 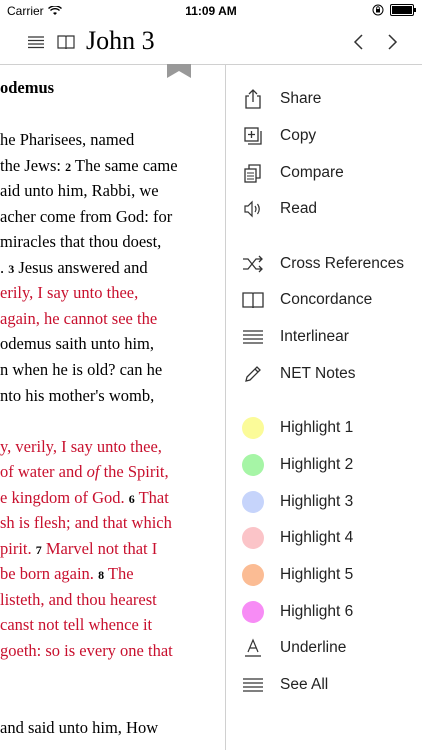 I want to click on verse-text: odemus saith unto him,, so click(x=77, y=344).